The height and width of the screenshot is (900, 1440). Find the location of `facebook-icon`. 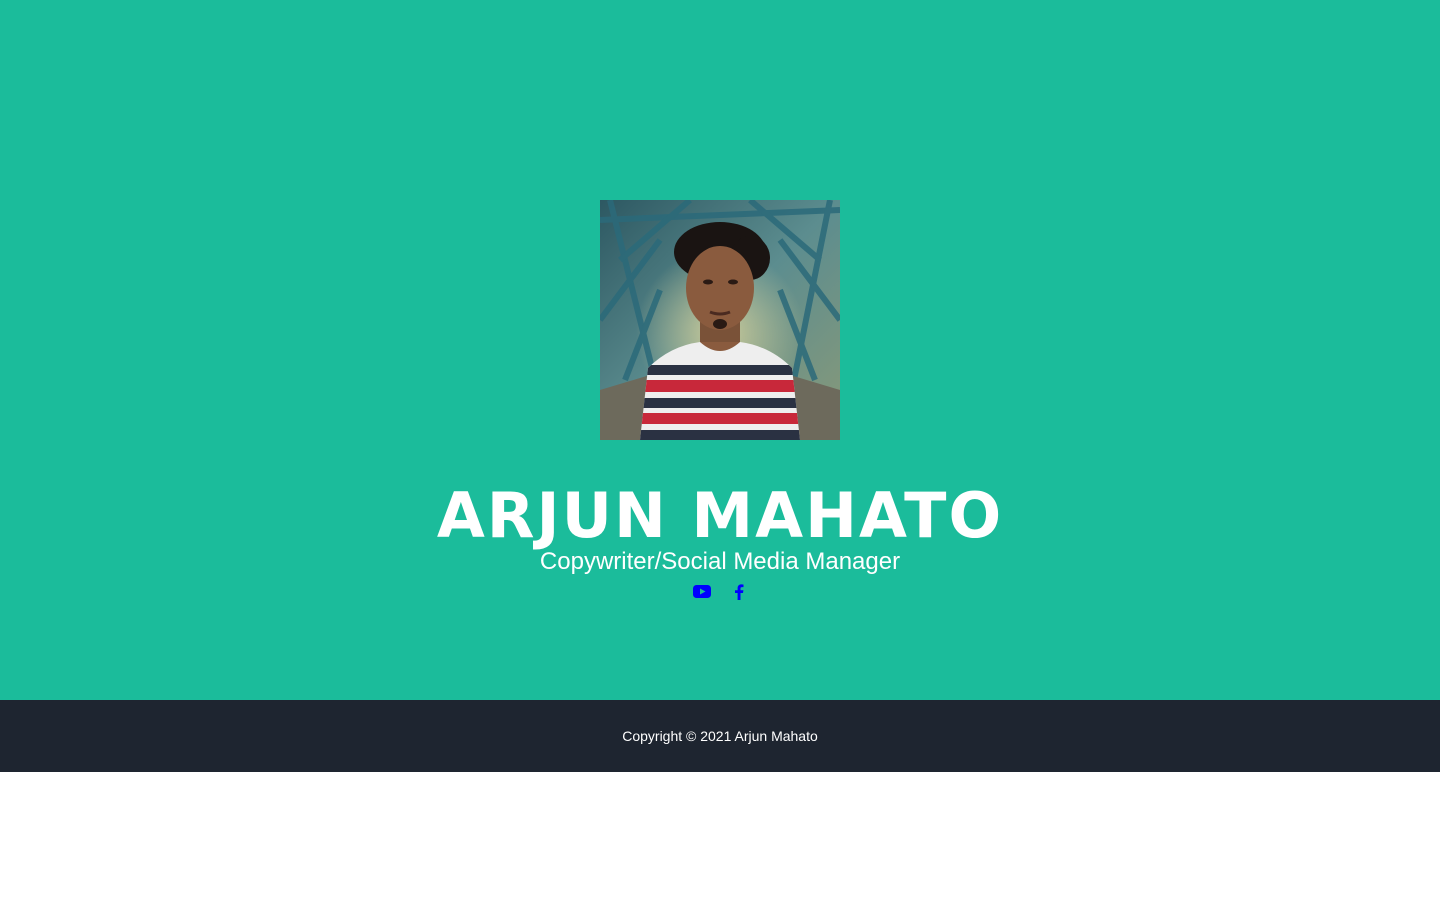

facebook-icon is located at coordinates (738, 591).